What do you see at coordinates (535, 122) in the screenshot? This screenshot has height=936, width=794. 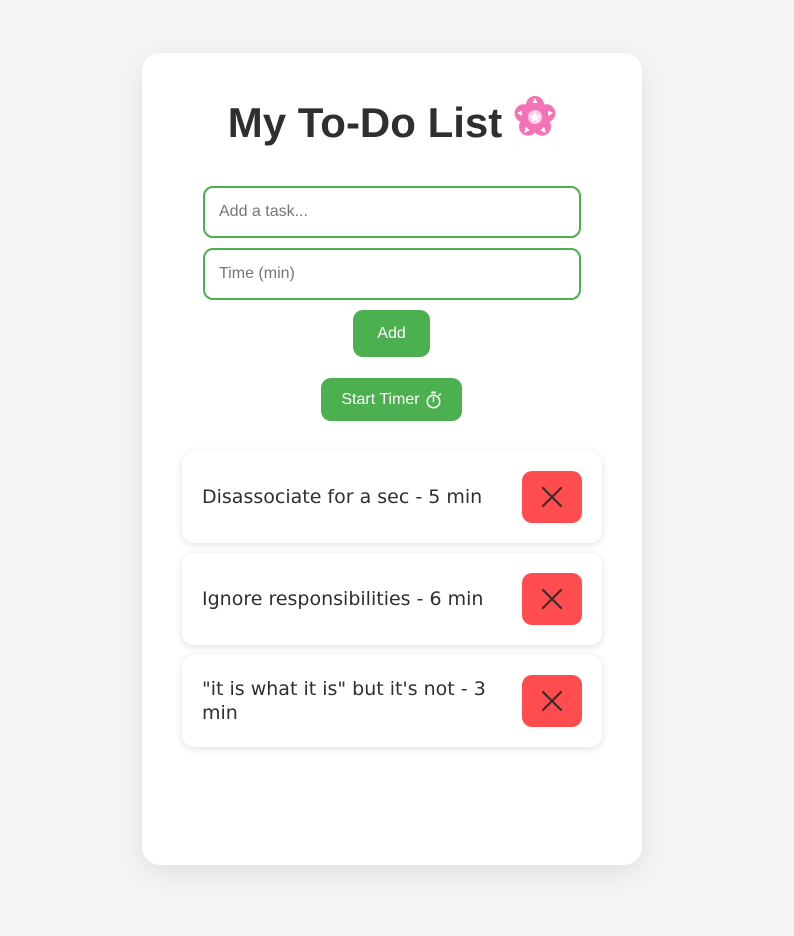 I see `cherry-blossom-icon` at bounding box center [535, 122].